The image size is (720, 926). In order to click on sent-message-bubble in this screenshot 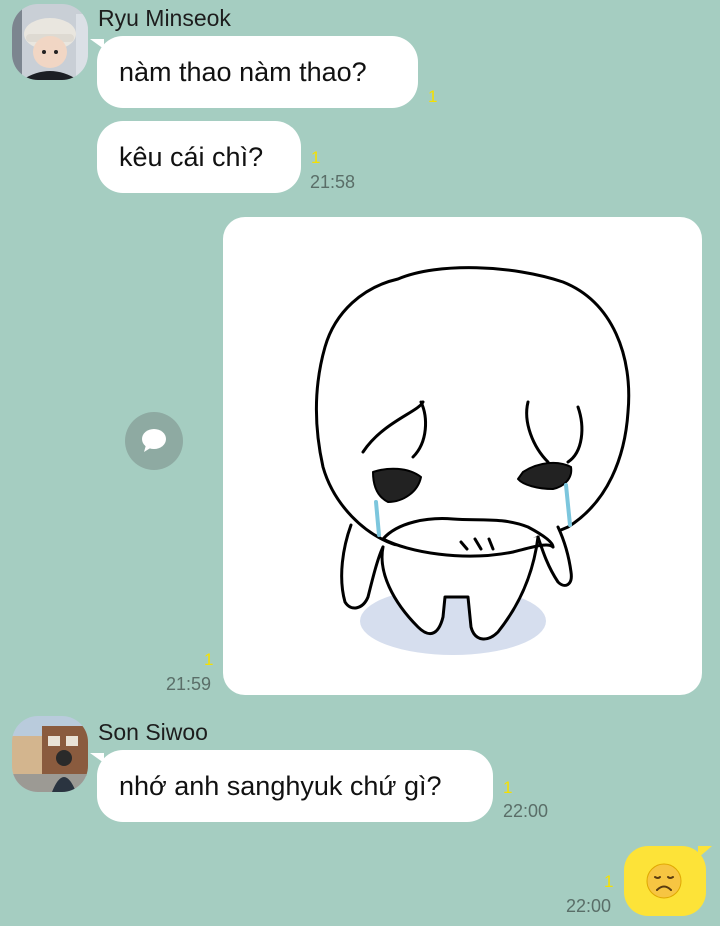, I will do `click(668, 881)`.